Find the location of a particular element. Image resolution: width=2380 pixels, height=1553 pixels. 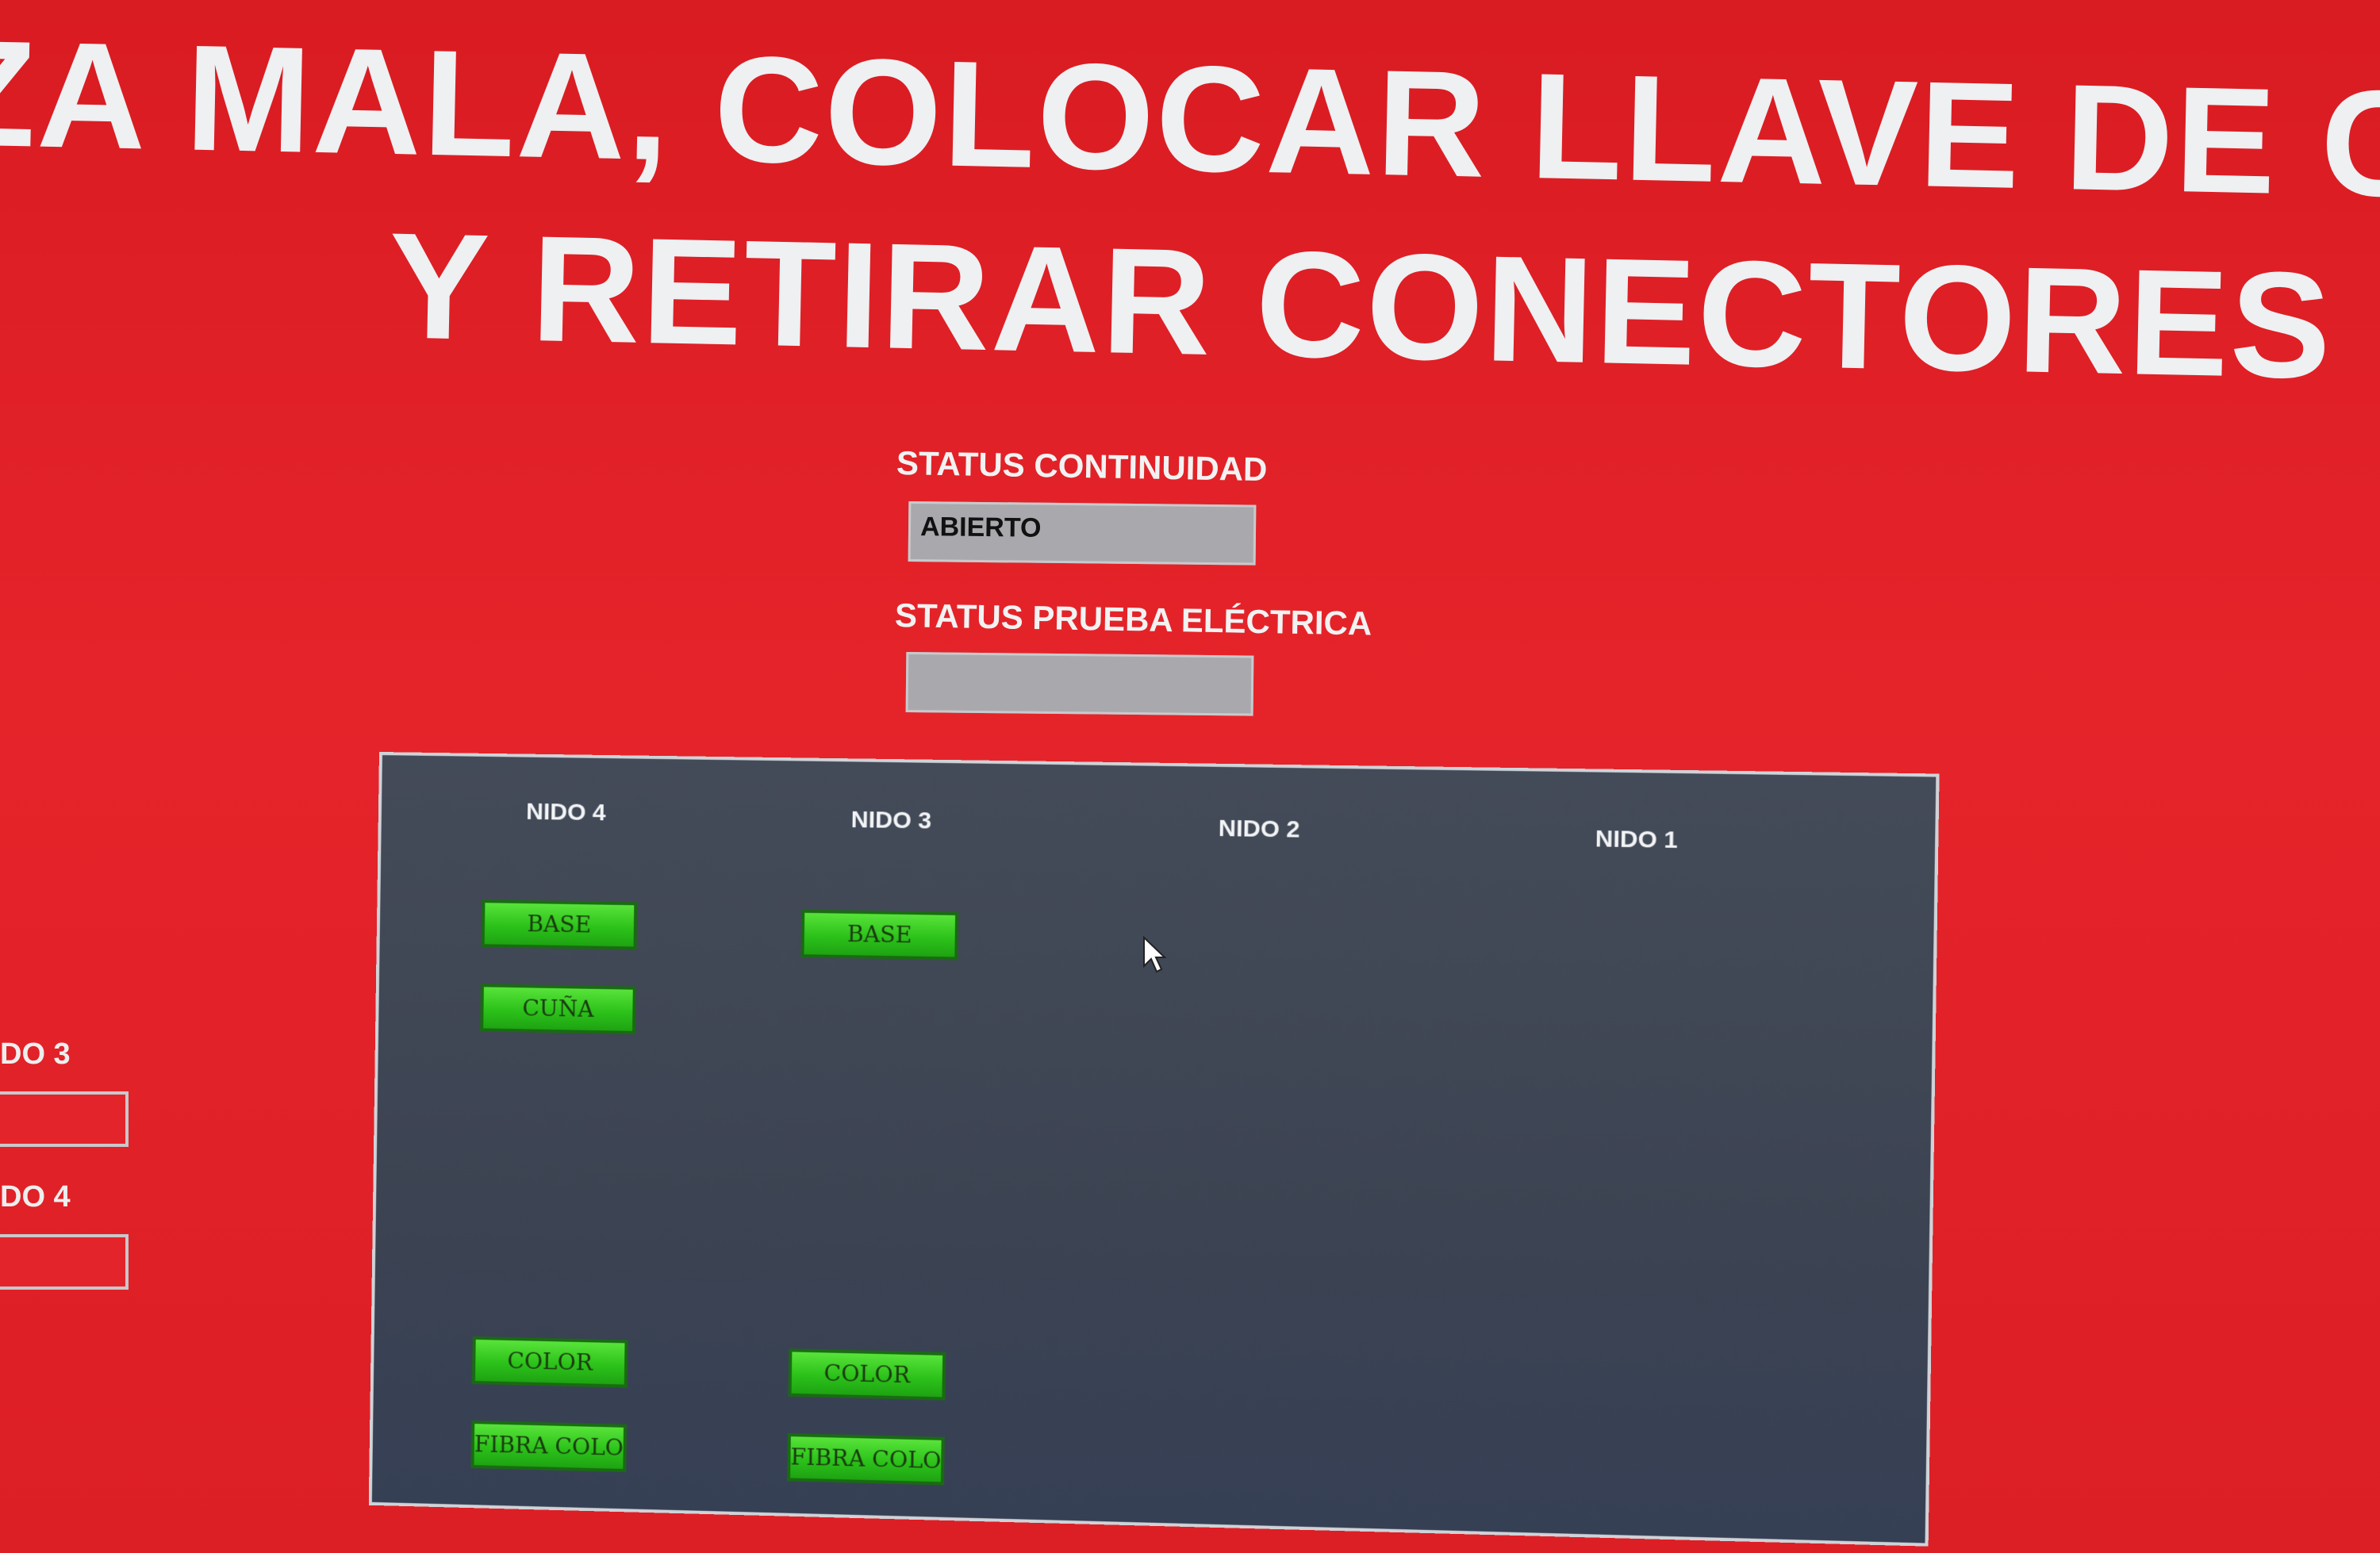

nido-3-color-indicator: COLOR is located at coordinates (867, 1374).